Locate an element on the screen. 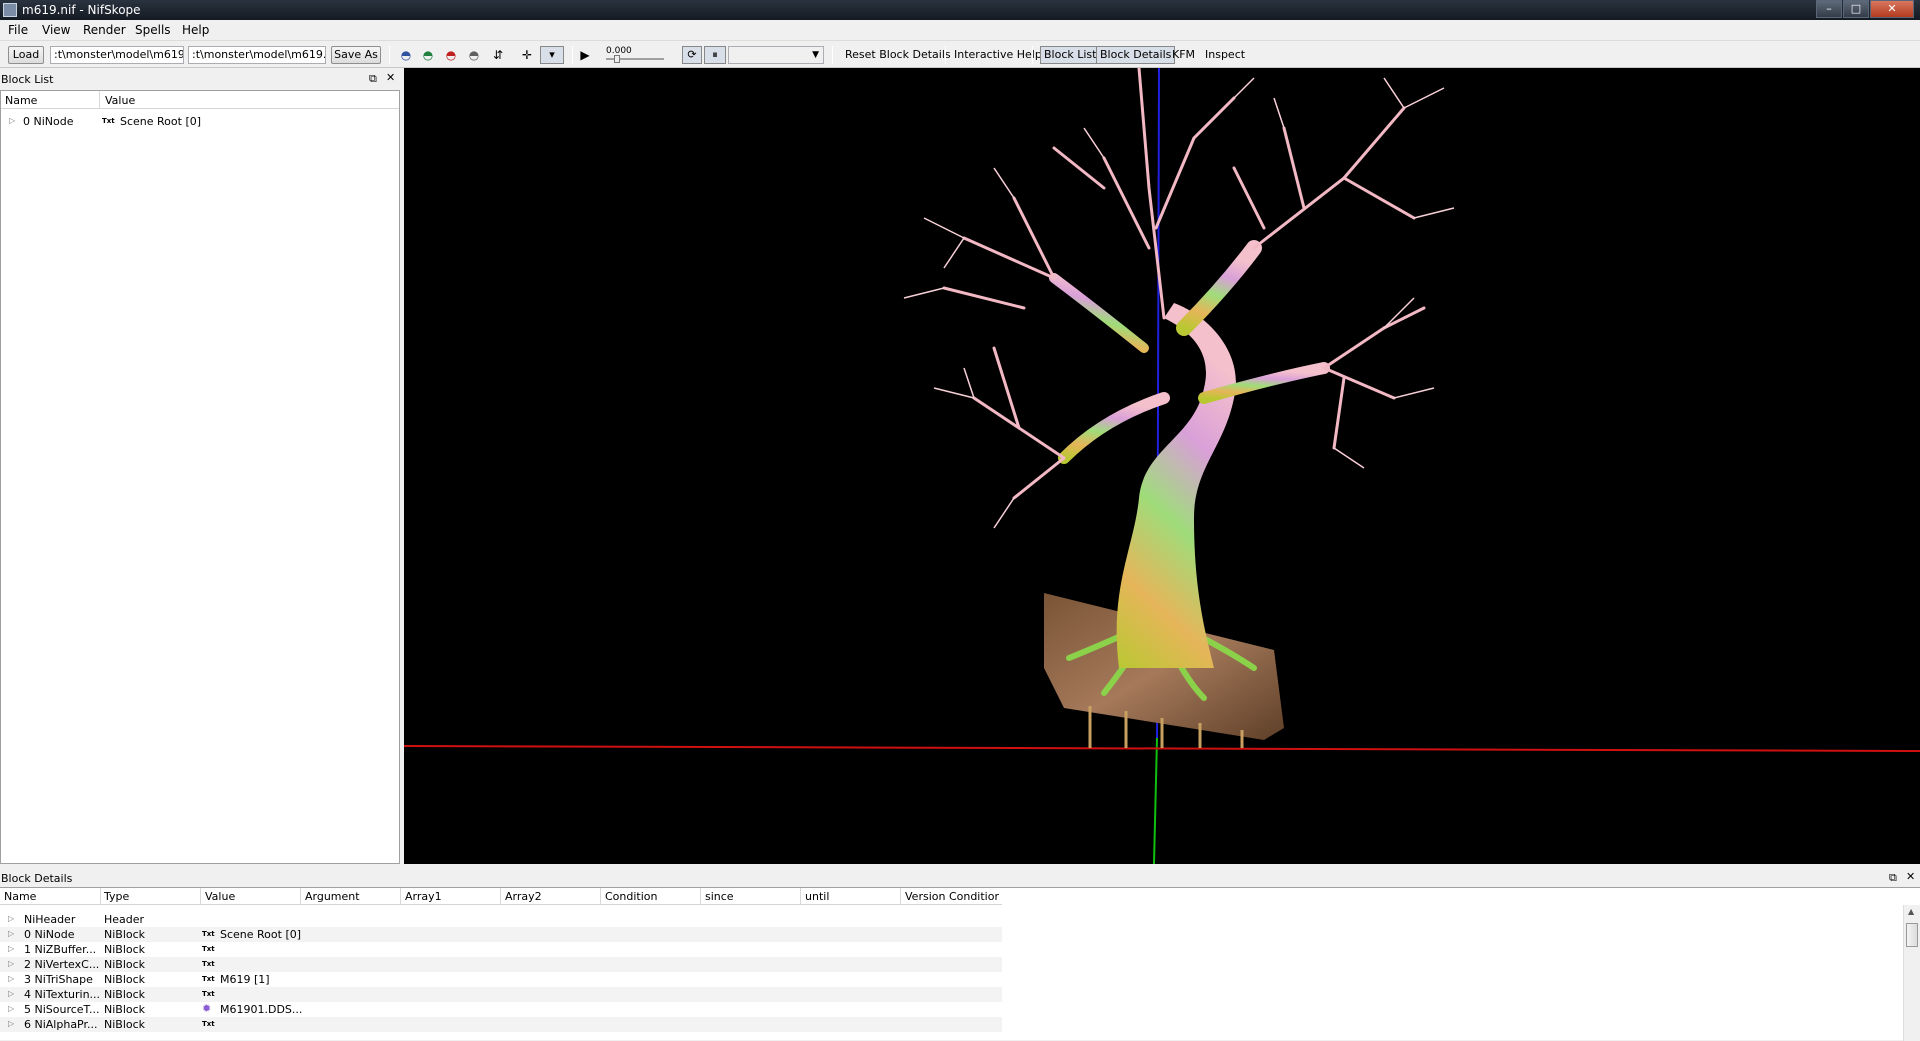  column-since: since is located at coordinates (719, 896).